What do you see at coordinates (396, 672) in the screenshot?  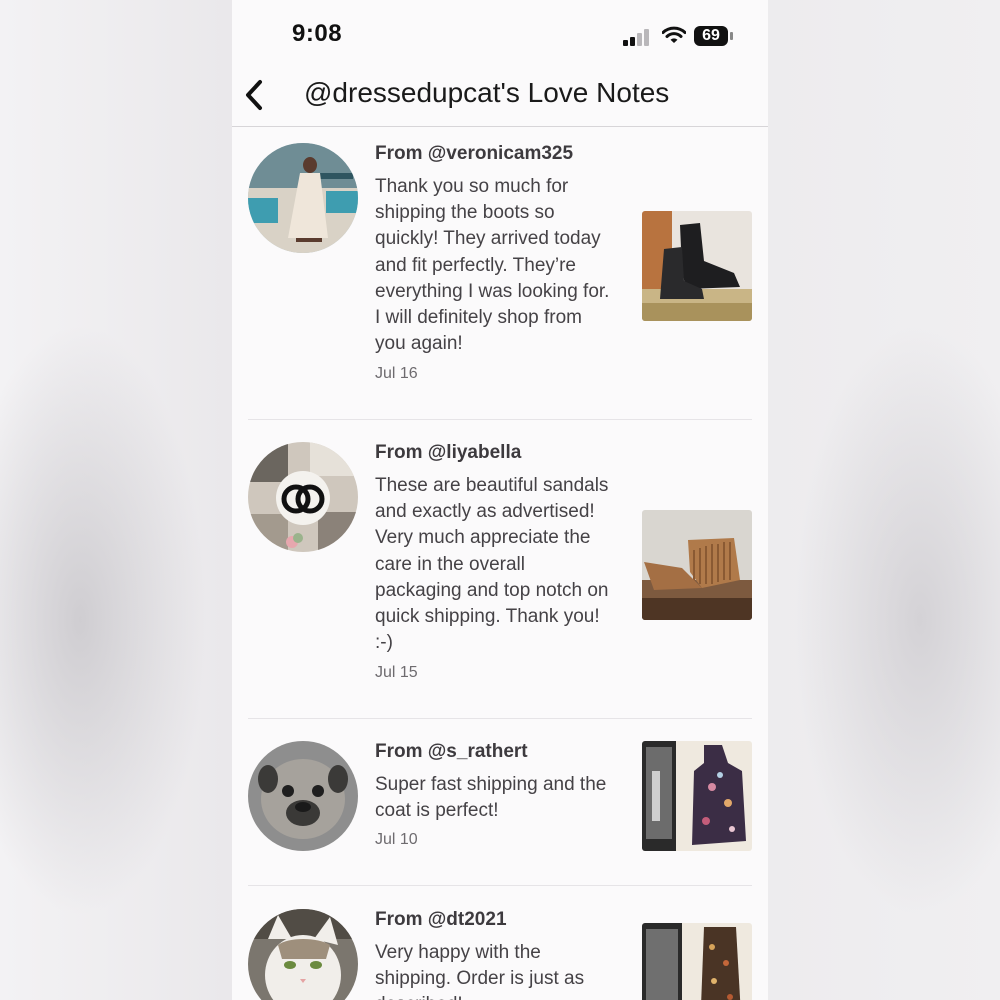 I see `note-date: Jul 15` at bounding box center [396, 672].